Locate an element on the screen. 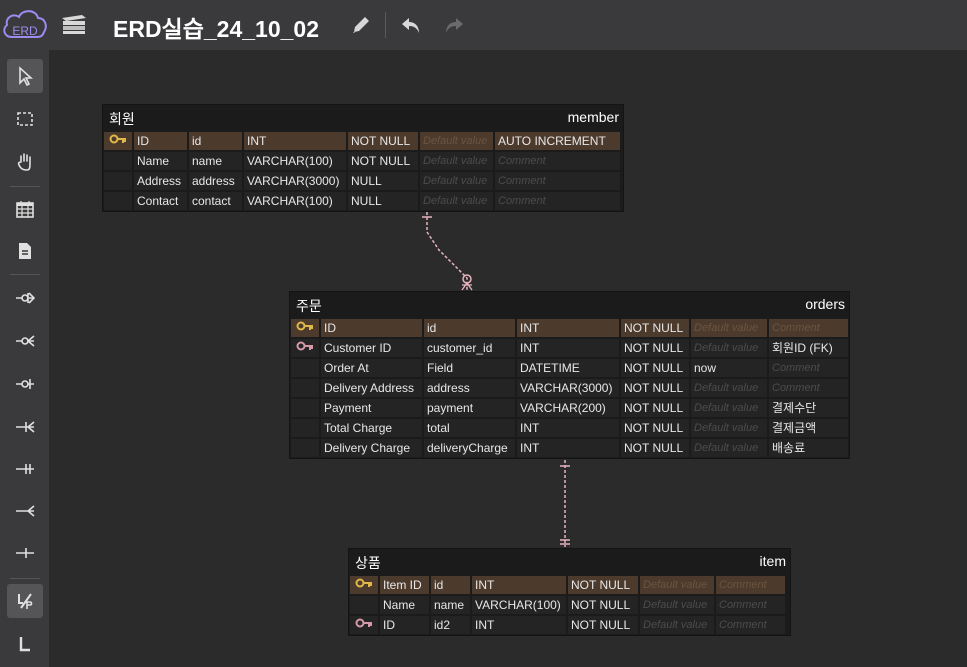 The height and width of the screenshot is (667, 967). column-physical: total is located at coordinates (469, 428).